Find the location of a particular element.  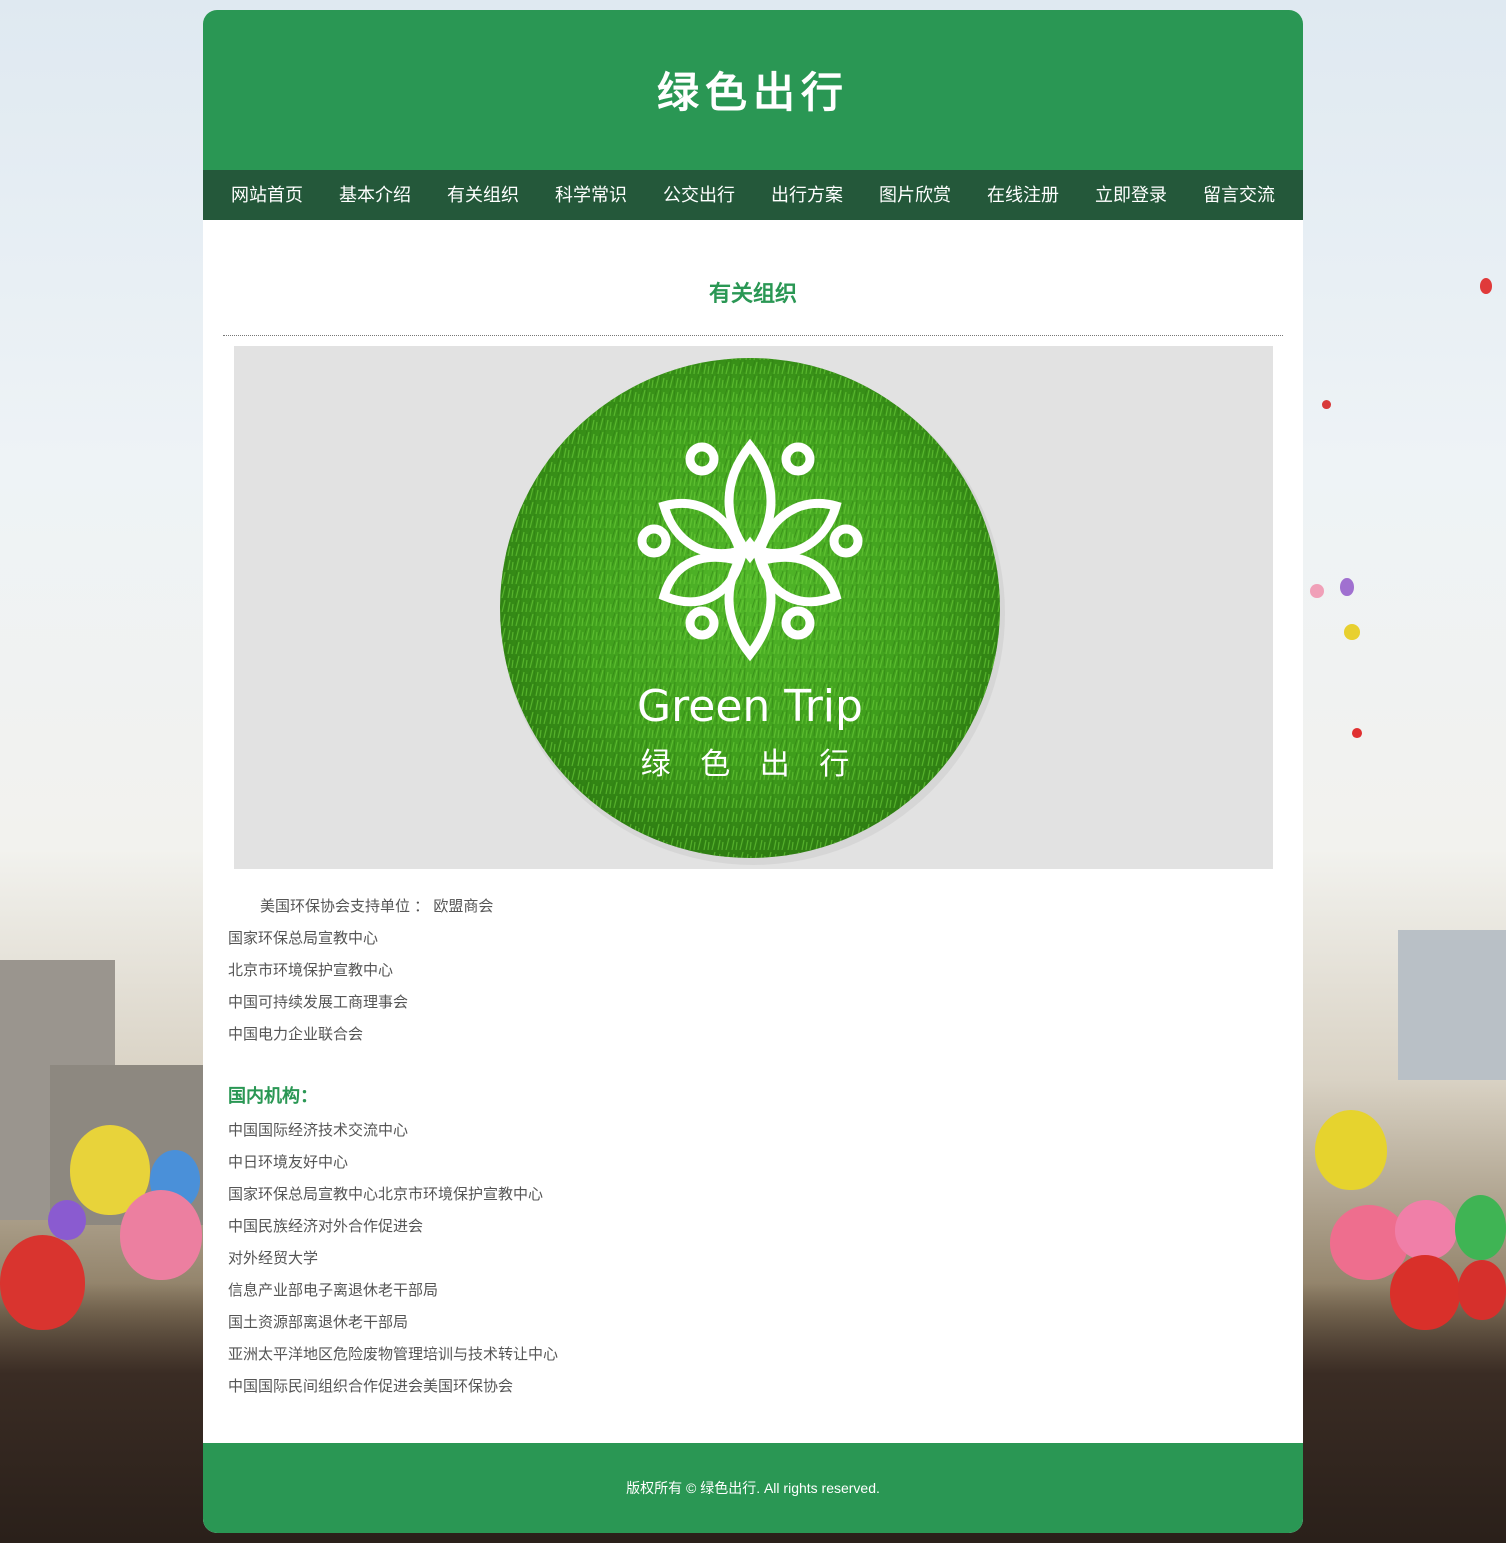

nav-item-bus-travel: 公交出行 is located at coordinates (699, 195).